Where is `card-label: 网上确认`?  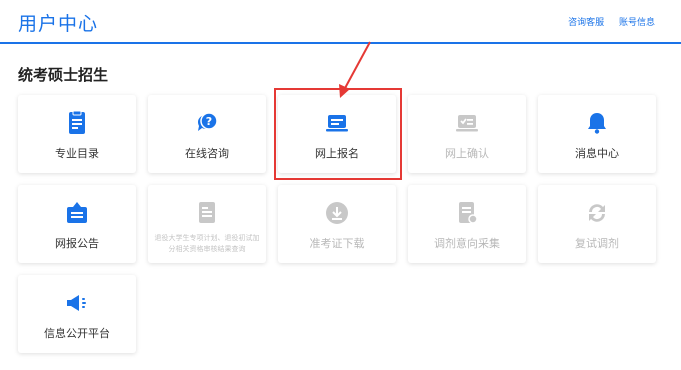 card-label: 网上确认 is located at coordinates (467, 153).